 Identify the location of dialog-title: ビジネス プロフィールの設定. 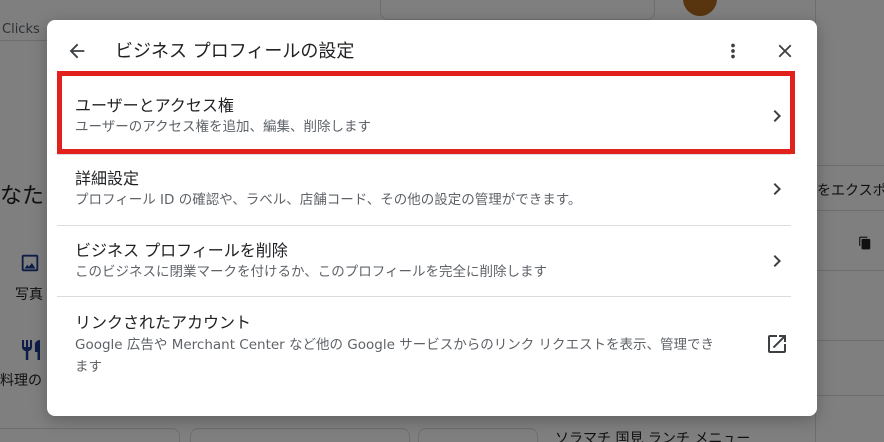
(235, 51).